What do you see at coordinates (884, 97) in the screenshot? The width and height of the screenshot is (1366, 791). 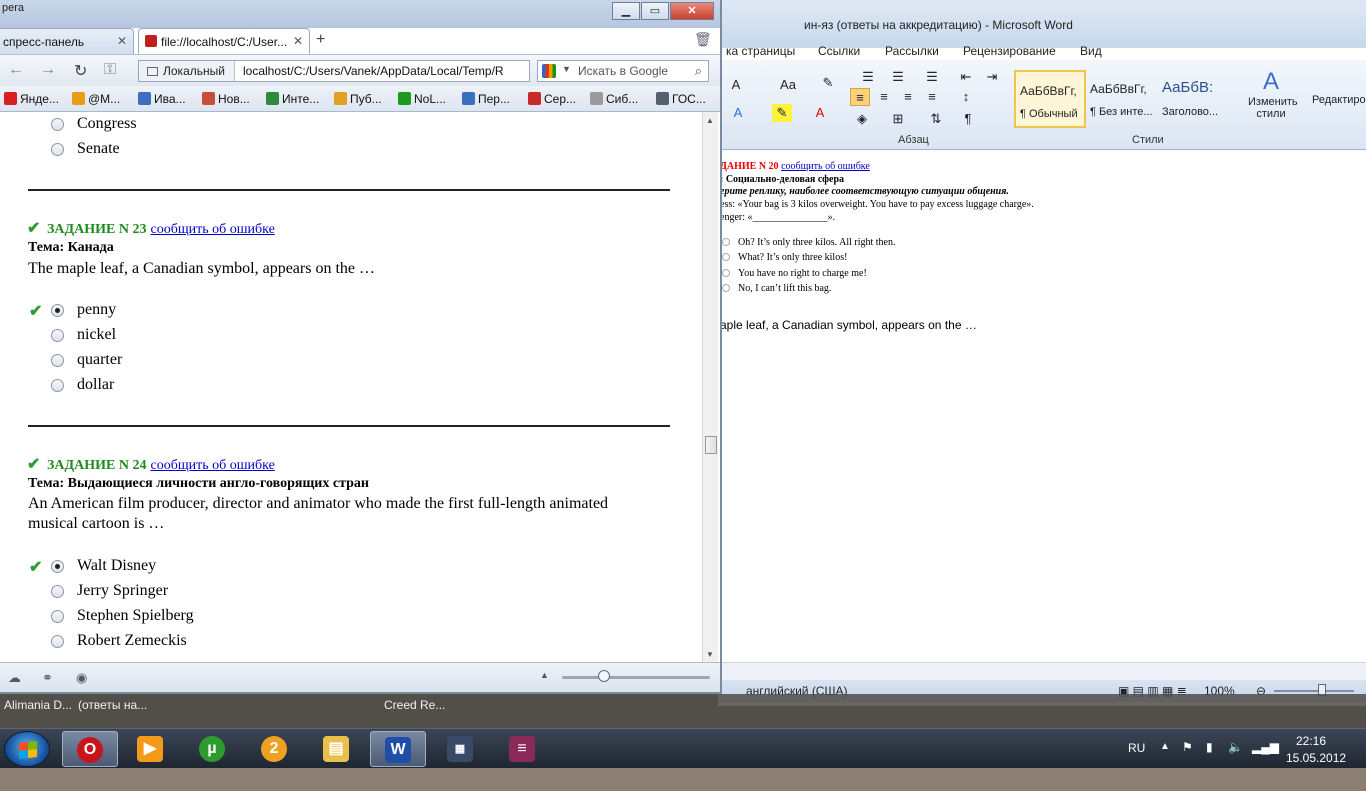 I see `align-center-icon: ≡` at bounding box center [884, 97].